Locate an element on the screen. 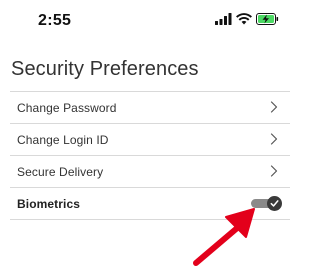  settings-item-change-login-id: Change Login ID is located at coordinates (150, 139).